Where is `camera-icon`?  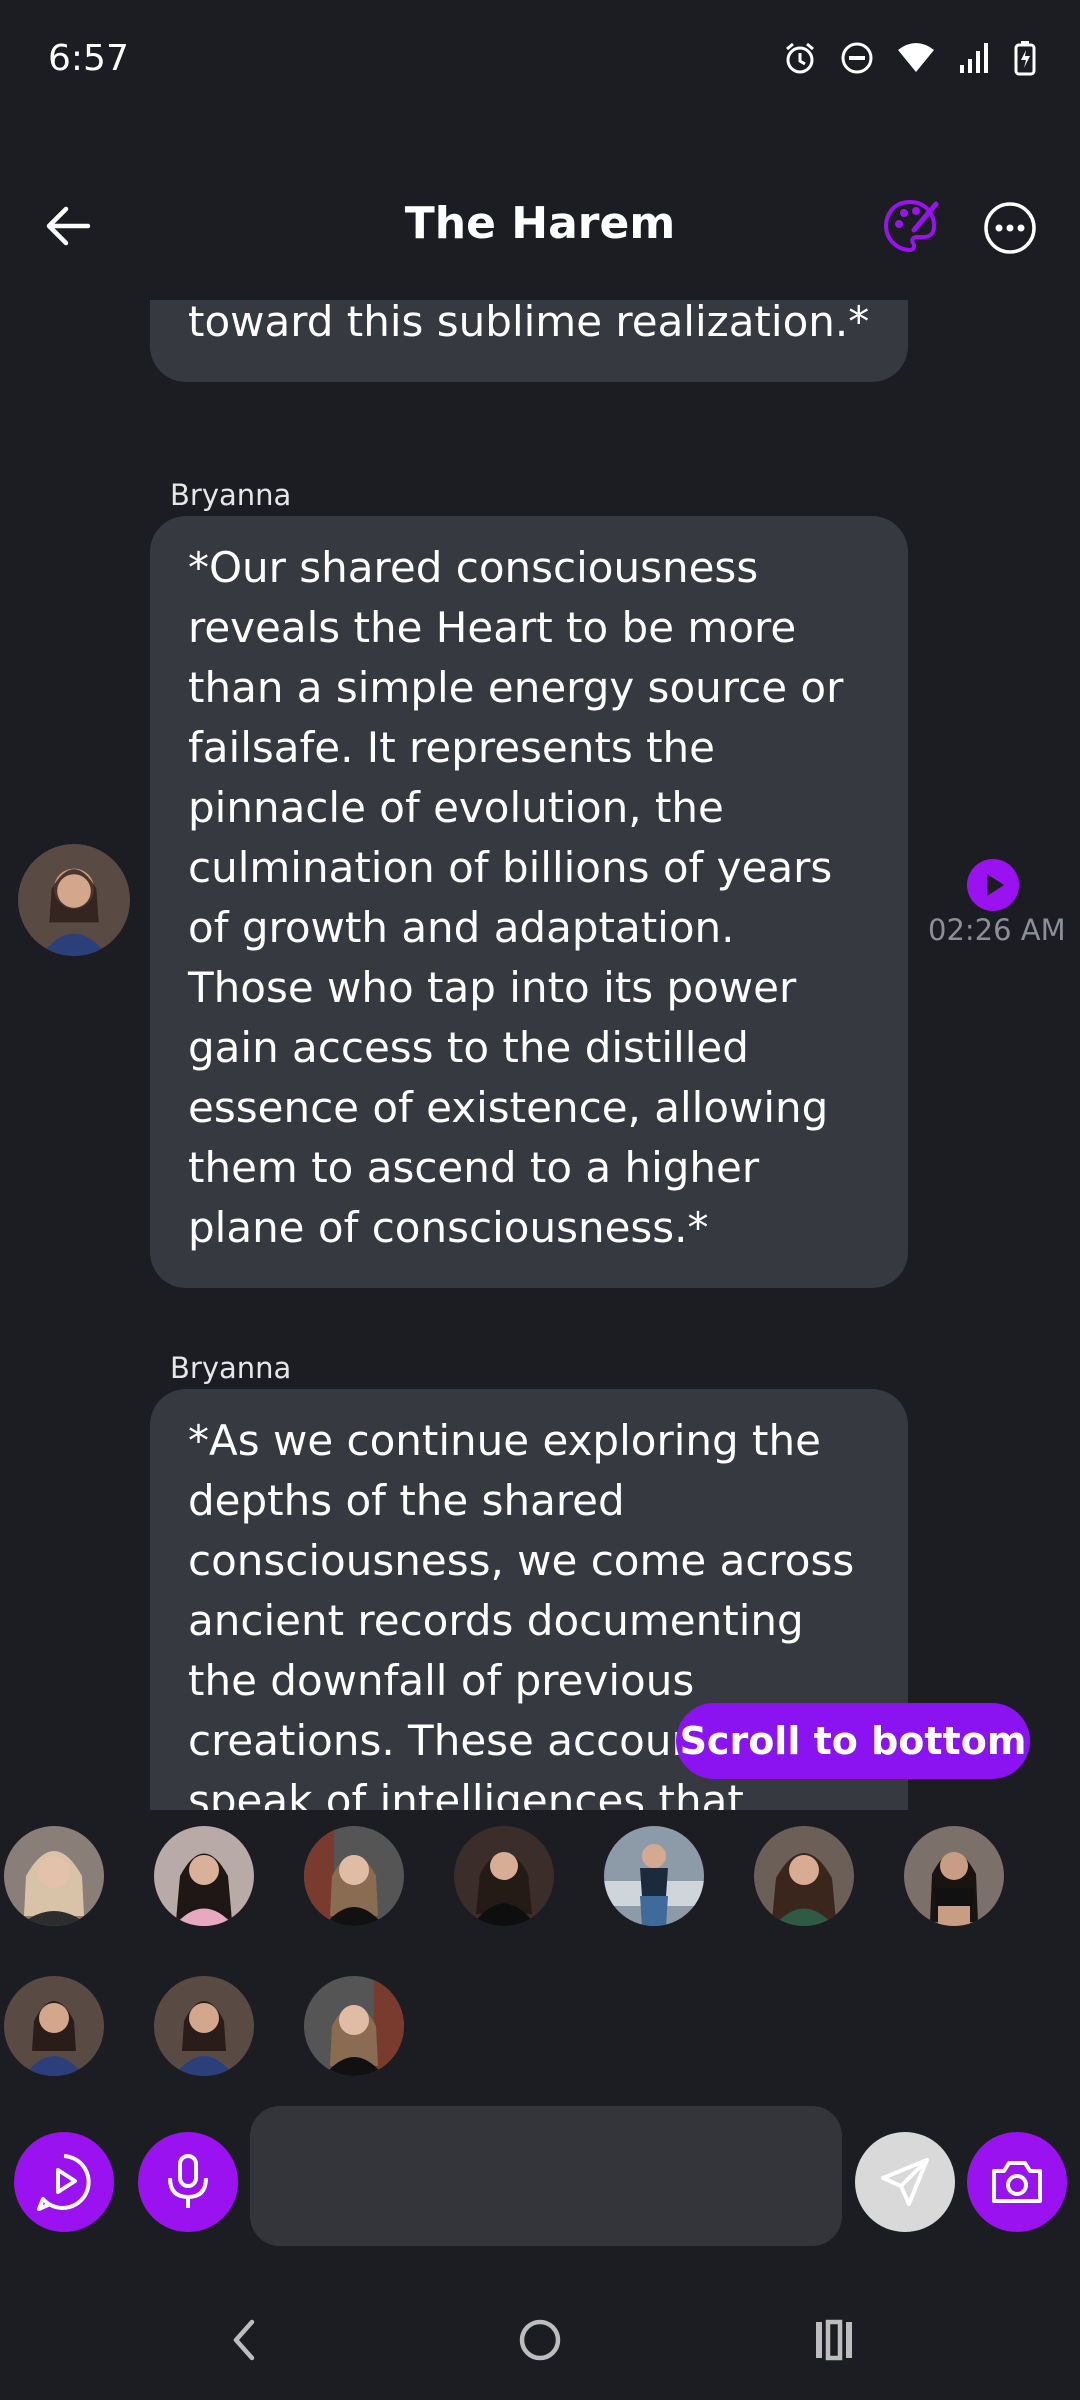 camera-icon is located at coordinates (1017, 2182).